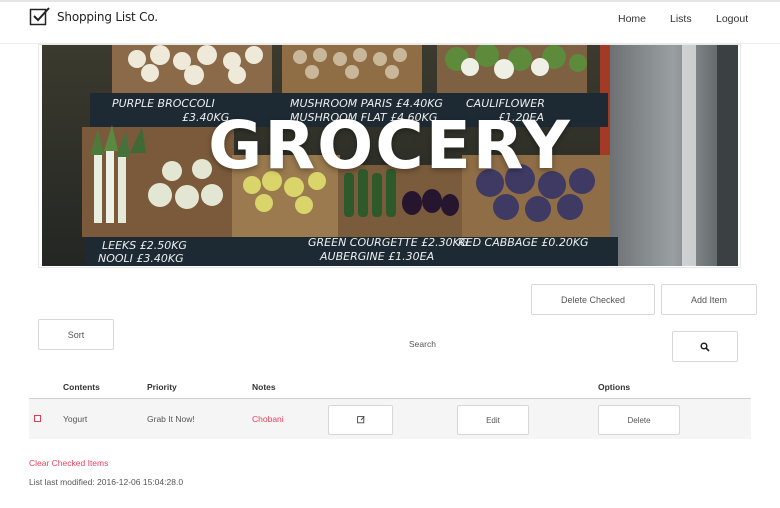 This screenshot has height=508, width=780. I want to click on row-edit-square-button, so click(360, 420).